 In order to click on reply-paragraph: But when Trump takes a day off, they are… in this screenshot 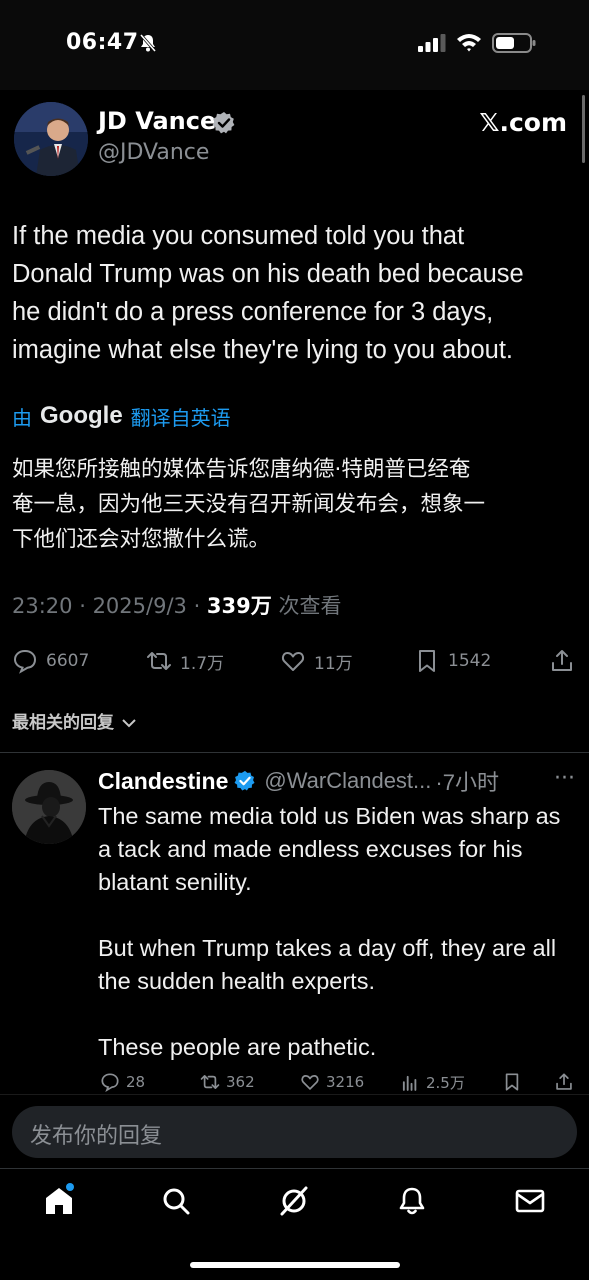, I will do `click(327, 964)`.